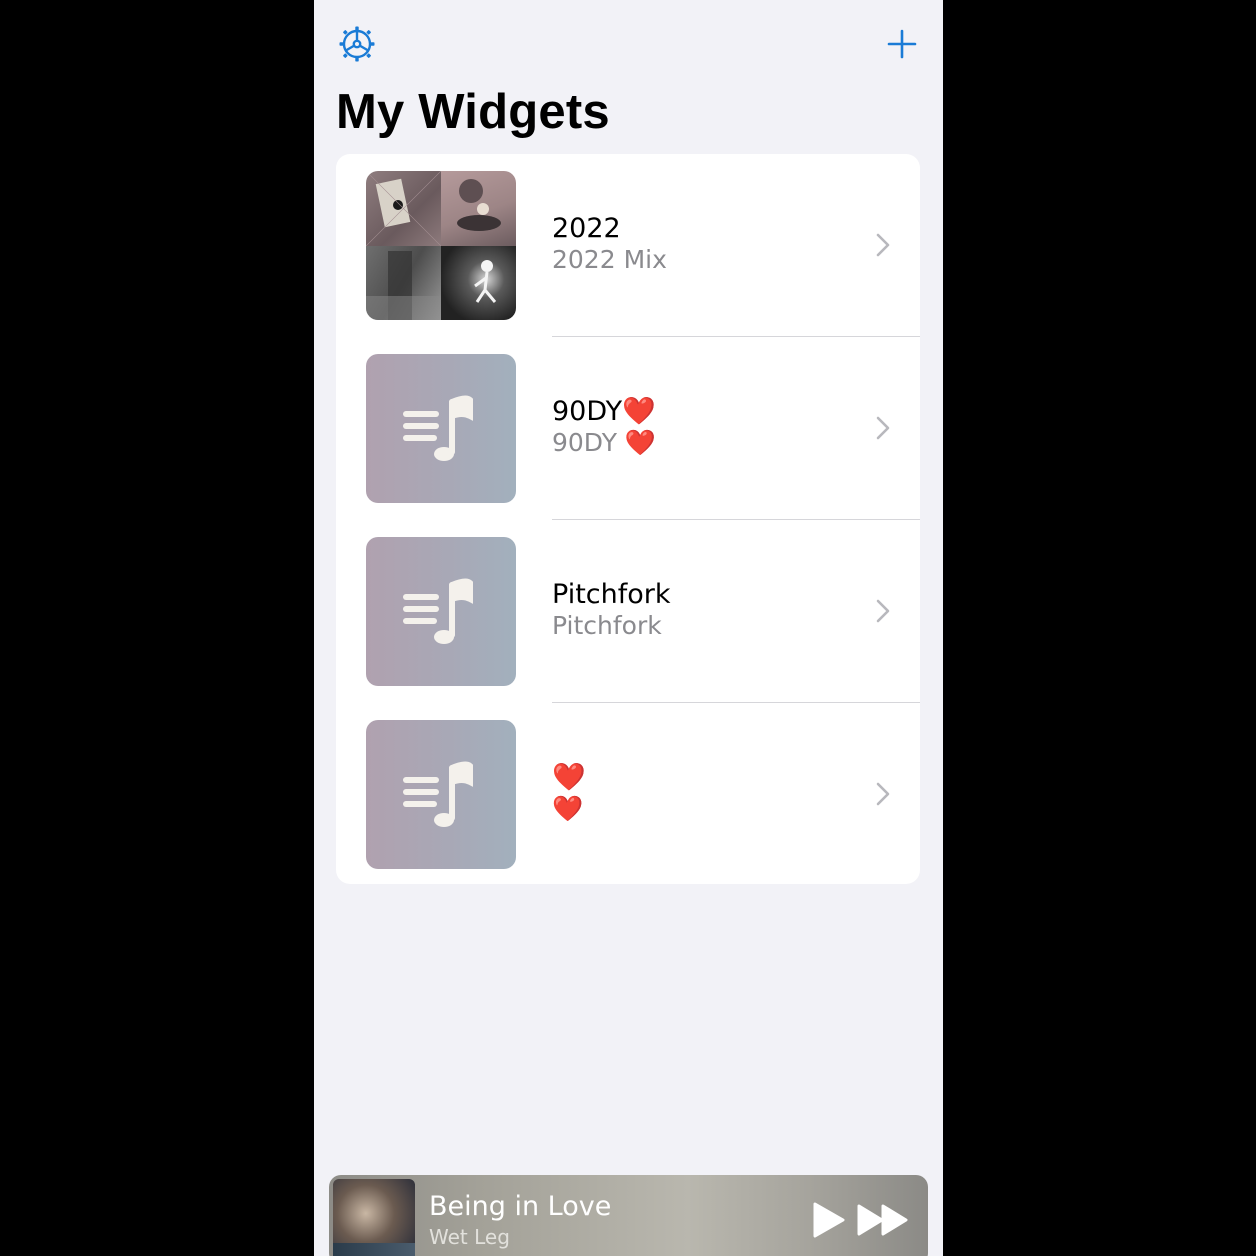 Image resolution: width=1256 pixels, height=1256 pixels. What do you see at coordinates (628, 1215) in the screenshot?
I see `now-playing-bar: Being in Love Wet Leg` at bounding box center [628, 1215].